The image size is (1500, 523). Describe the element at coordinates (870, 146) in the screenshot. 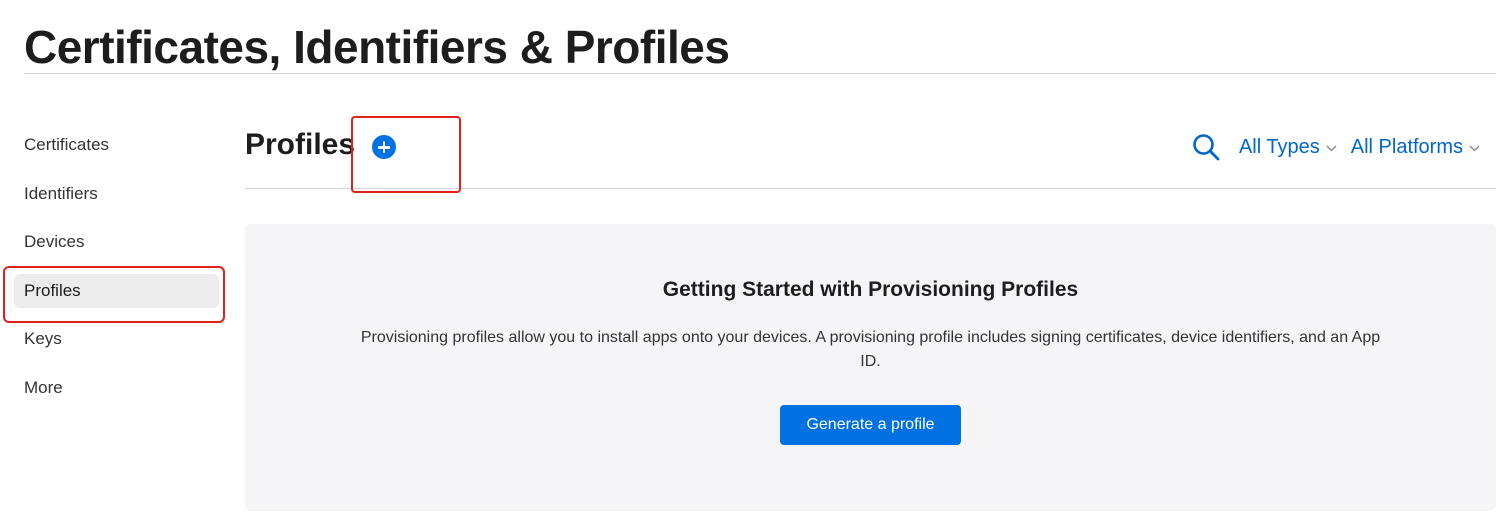

I see `section-header: Profiles All Types All Platforms` at that location.